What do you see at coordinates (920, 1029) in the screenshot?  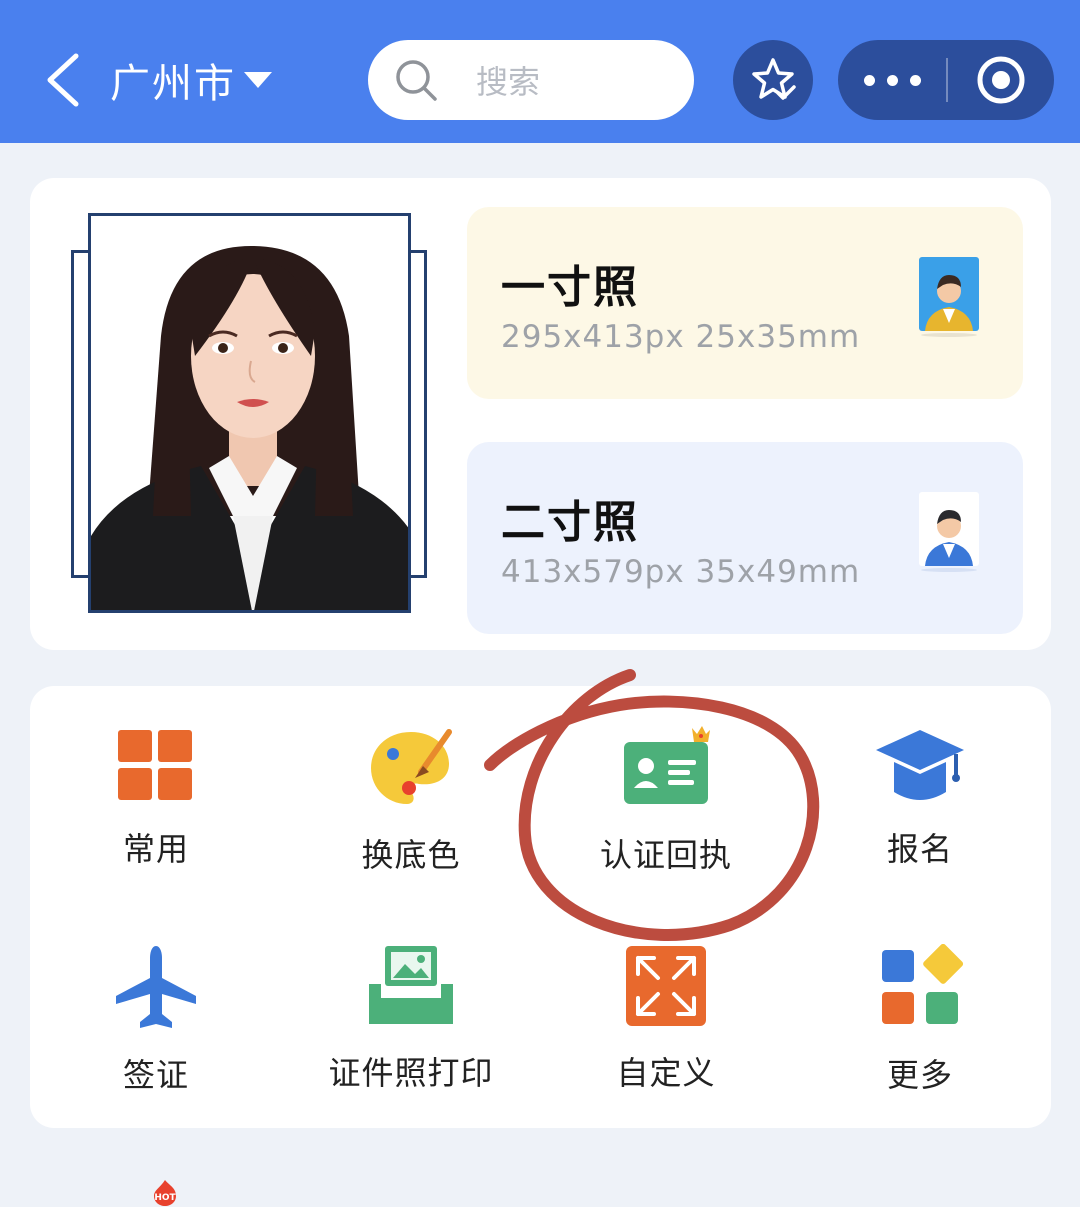 I see `tool-more: 更多` at bounding box center [920, 1029].